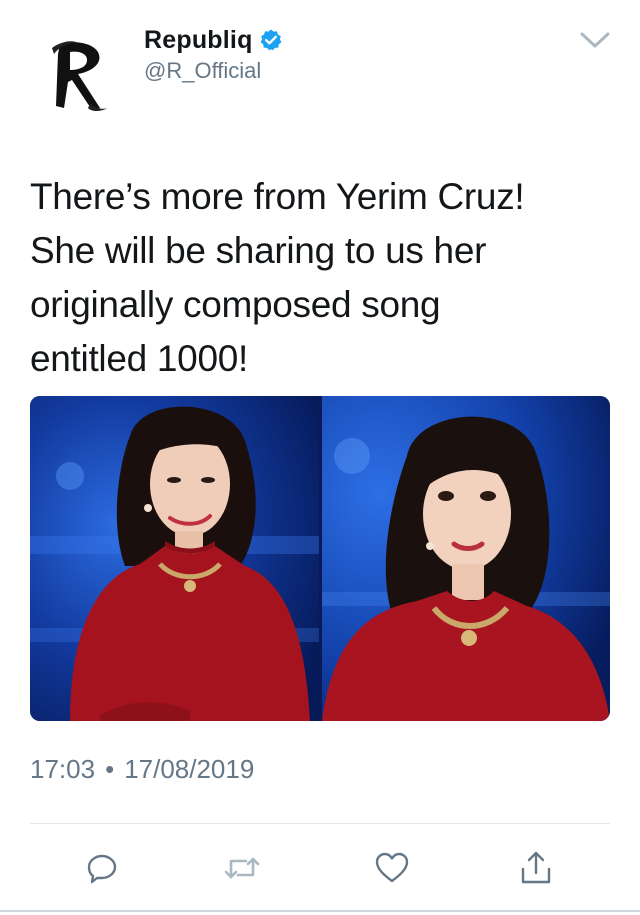 This screenshot has width=640, height=915. I want to click on tweet-time: 17:03, so click(63, 769).